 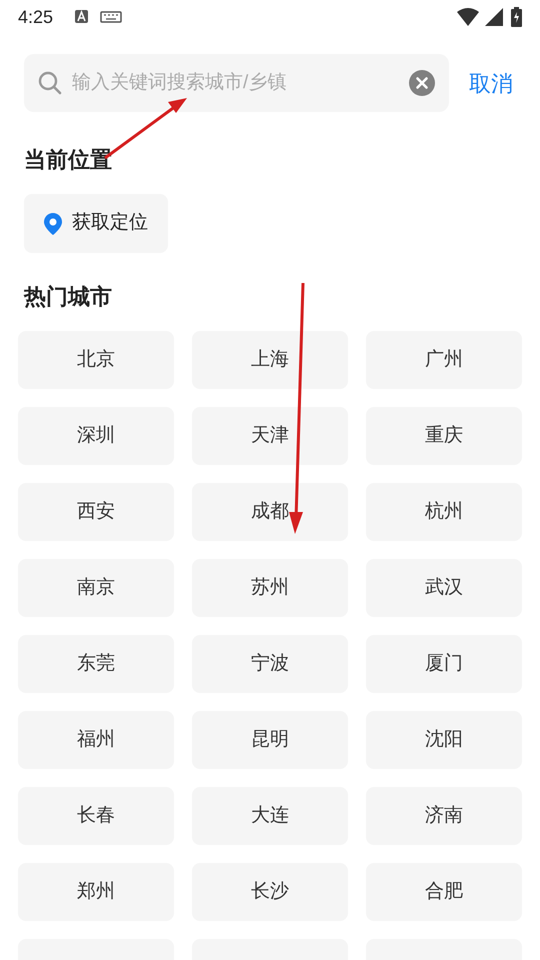 I want to click on city-button: 济南, so click(x=444, y=816).